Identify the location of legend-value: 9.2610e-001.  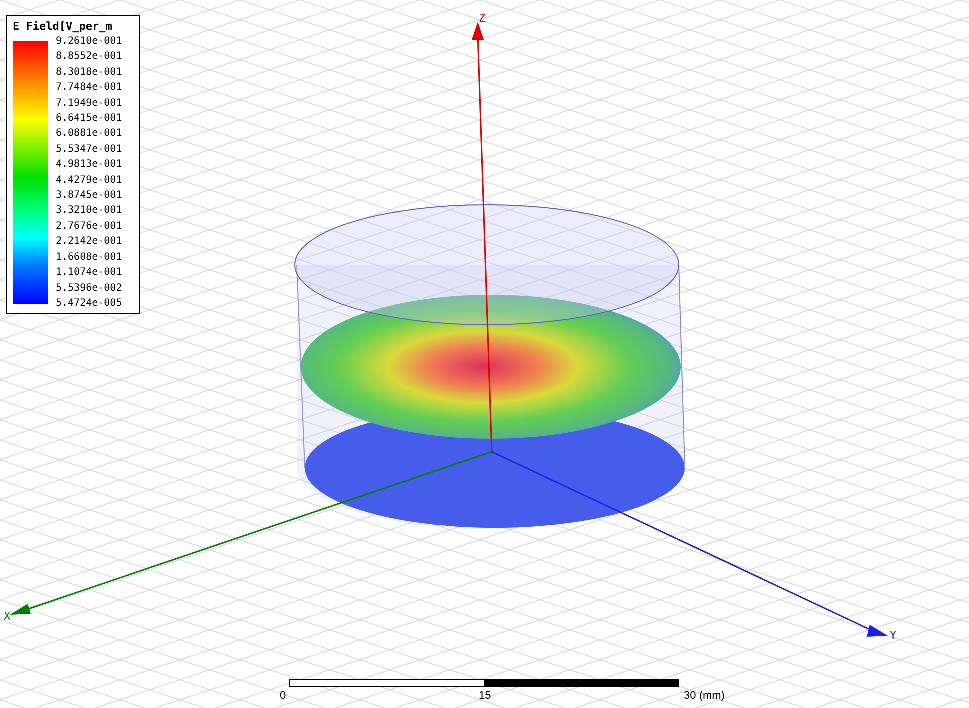
(89, 41).